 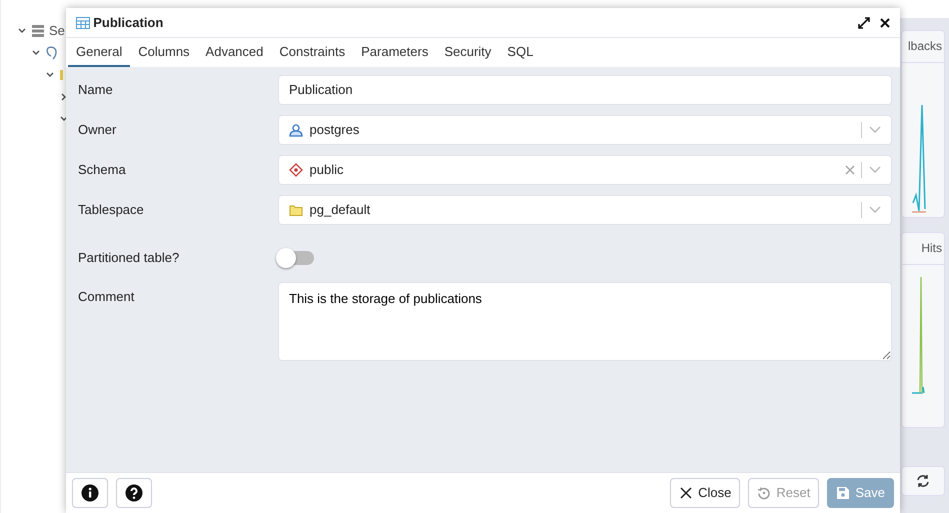 What do you see at coordinates (107, 297) in the screenshot?
I see `field-label: Comment` at bounding box center [107, 297].